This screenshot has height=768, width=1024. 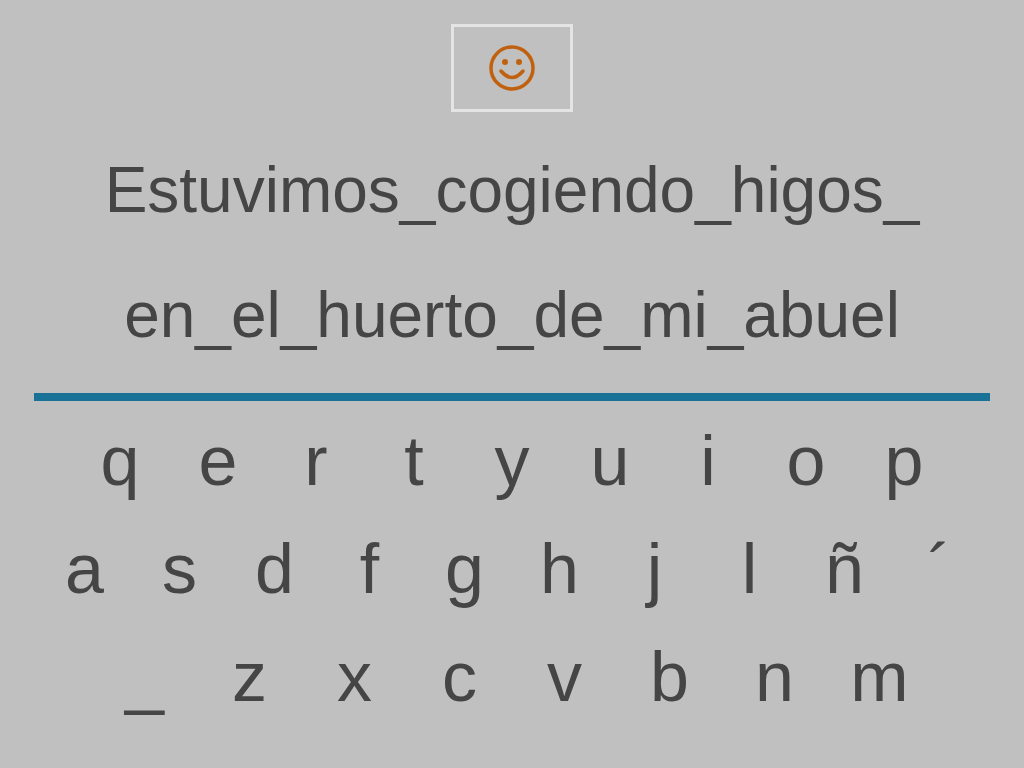 What do you see at coordinates (904, 461) in the screenshot?
I see `letter-key: p` at bounding box center [904, 461].